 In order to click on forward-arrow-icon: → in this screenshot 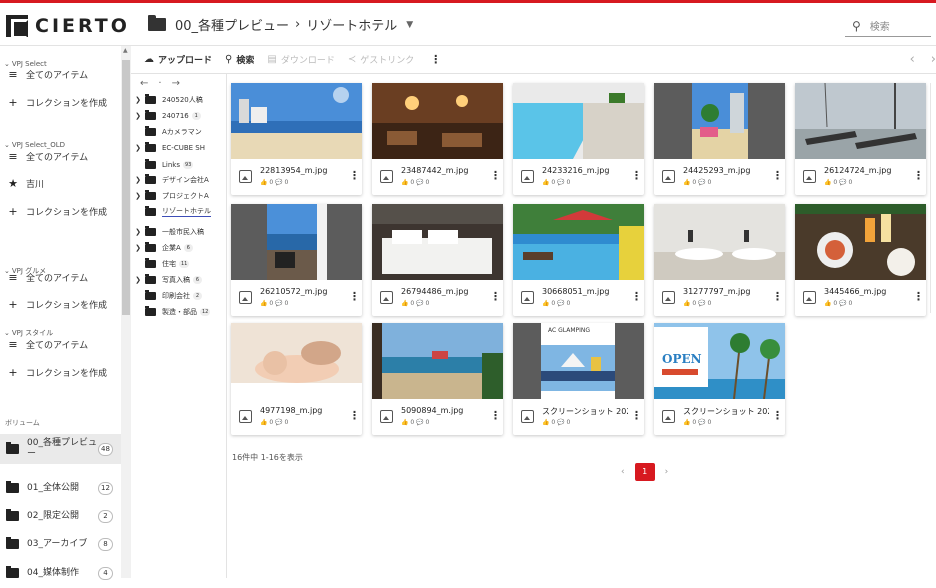, I will do `click(176, 83)`.